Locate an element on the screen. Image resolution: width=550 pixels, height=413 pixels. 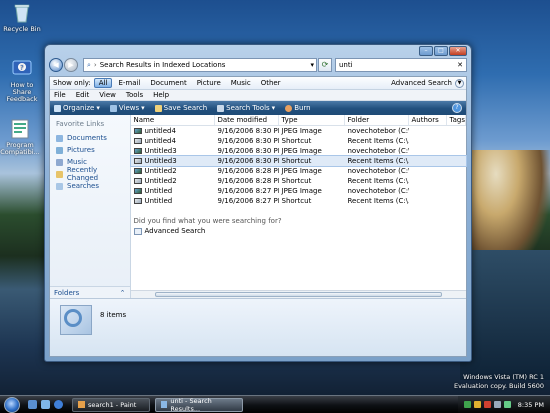
burn-button: Burn is located at coordinates (298, 108).